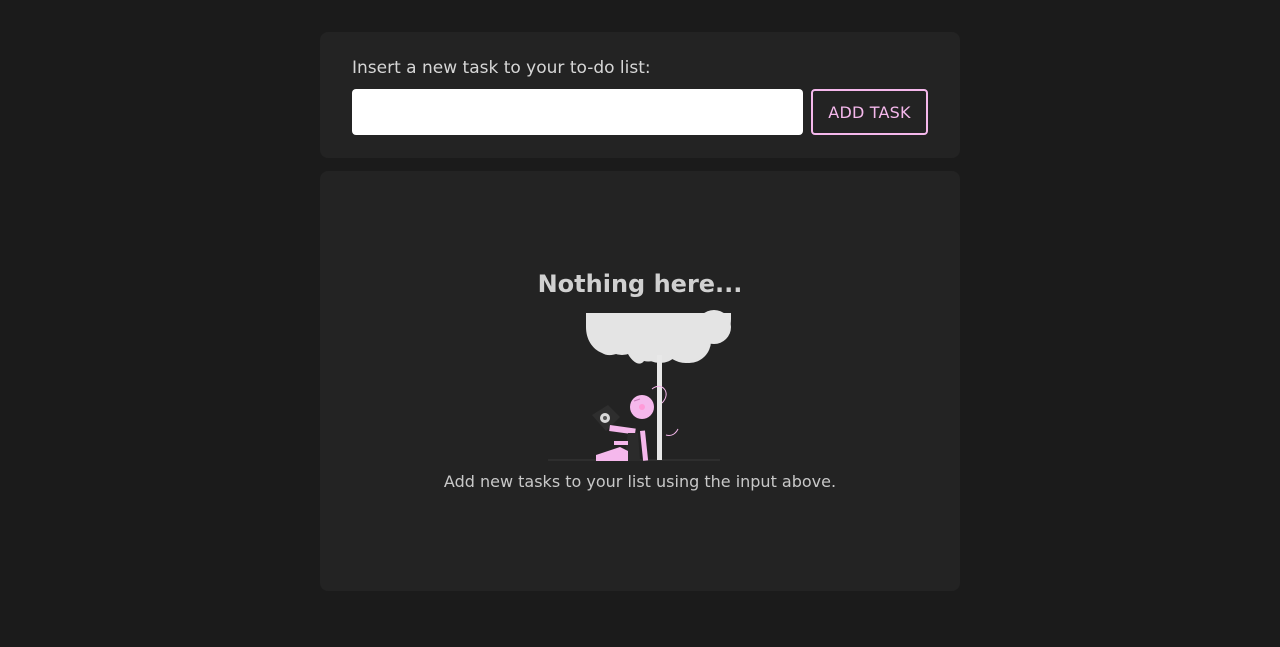  Describe the element at coordinates (639, 385) in the screenshot. I see `person-under-umbrella-illustration` at that location.